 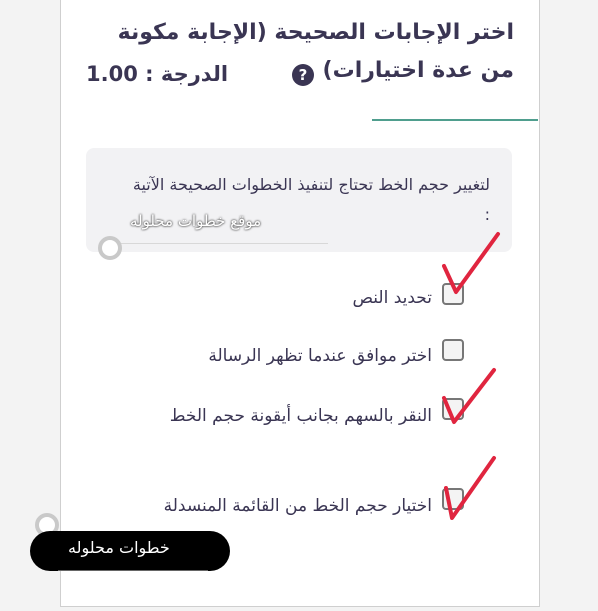 What do you see at coordinates (297, 506) in the screenshot?
I see `option-label: اختيار حجم الخط من القائمة المنسدلة` at bounding box center [297, 506].